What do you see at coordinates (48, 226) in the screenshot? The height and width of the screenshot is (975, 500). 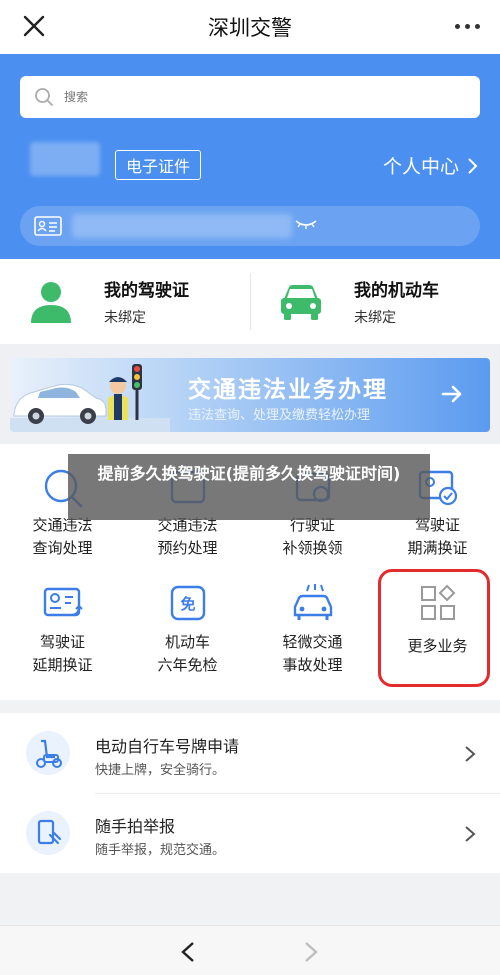 I see `id-card-icon` at bounding box center [48, 226].